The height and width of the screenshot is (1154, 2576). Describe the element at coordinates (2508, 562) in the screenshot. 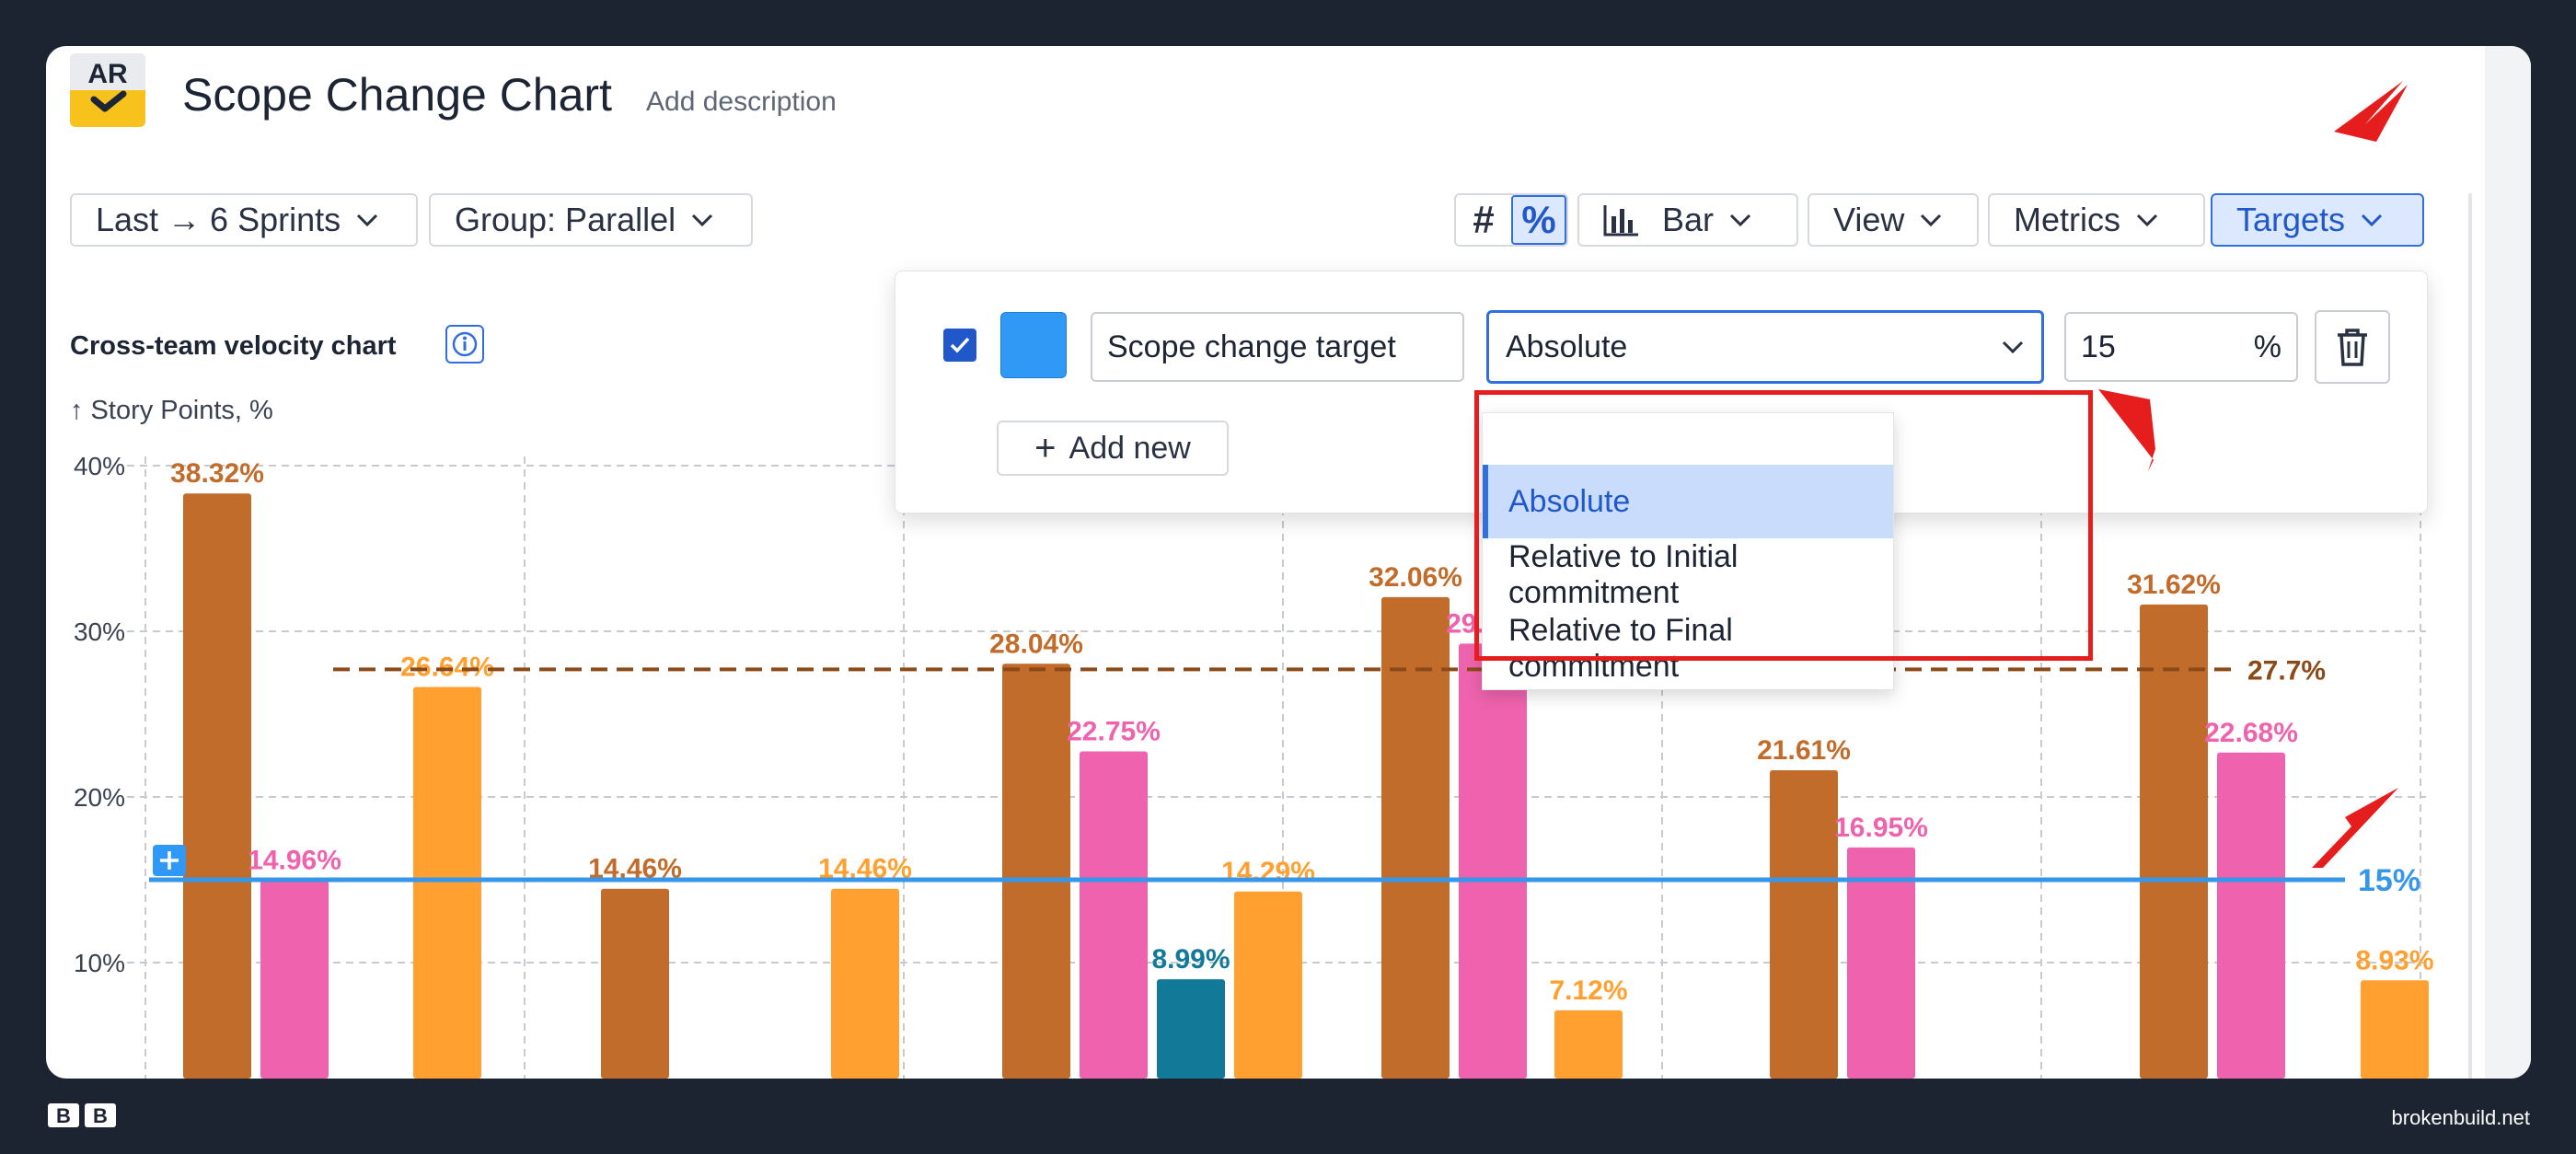

I see `side-panel-edge` at that location.